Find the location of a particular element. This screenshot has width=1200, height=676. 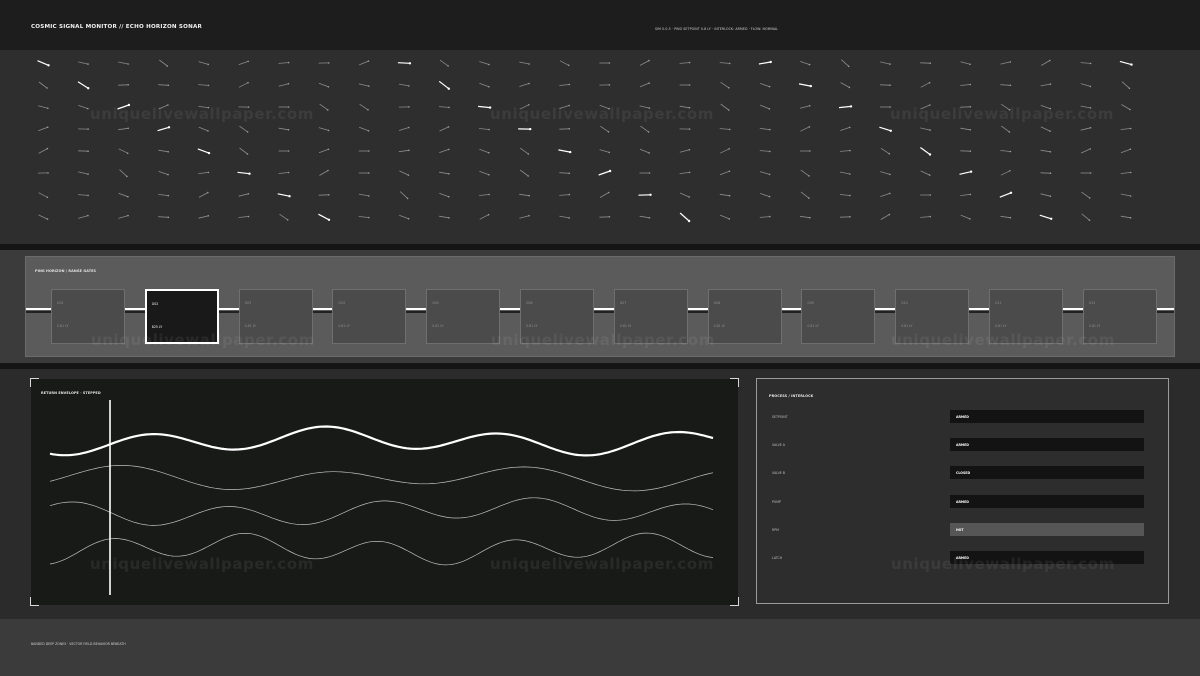

process-state-button: HOT is located at coordinates (1047, 529).